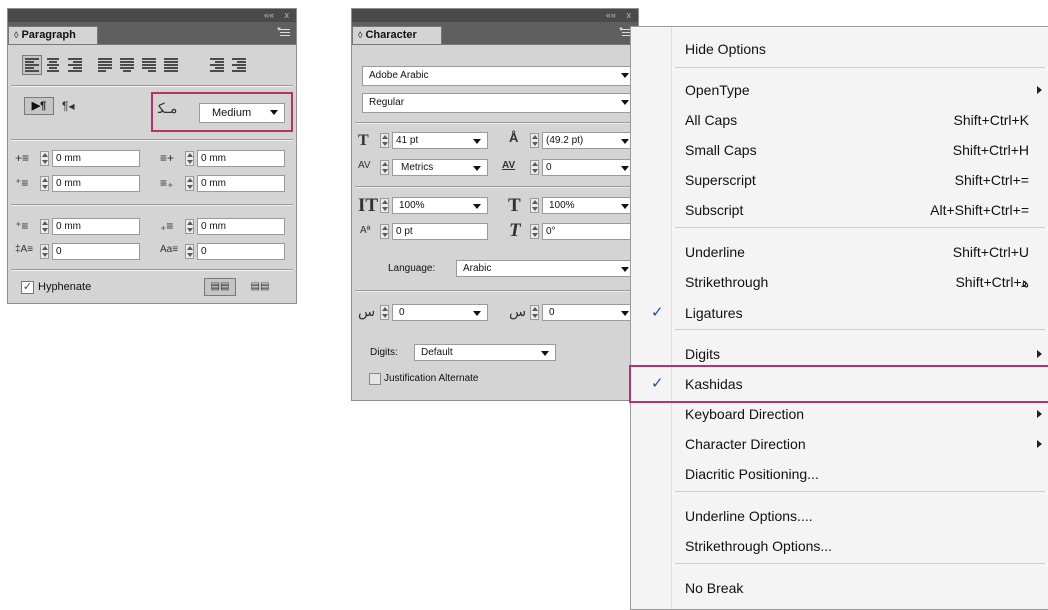 The image size is (1048, 610). What do you see at coordinates (384, 167) in the screenshot?
I see `kerning-stepper` at bounding box center [384, 167].